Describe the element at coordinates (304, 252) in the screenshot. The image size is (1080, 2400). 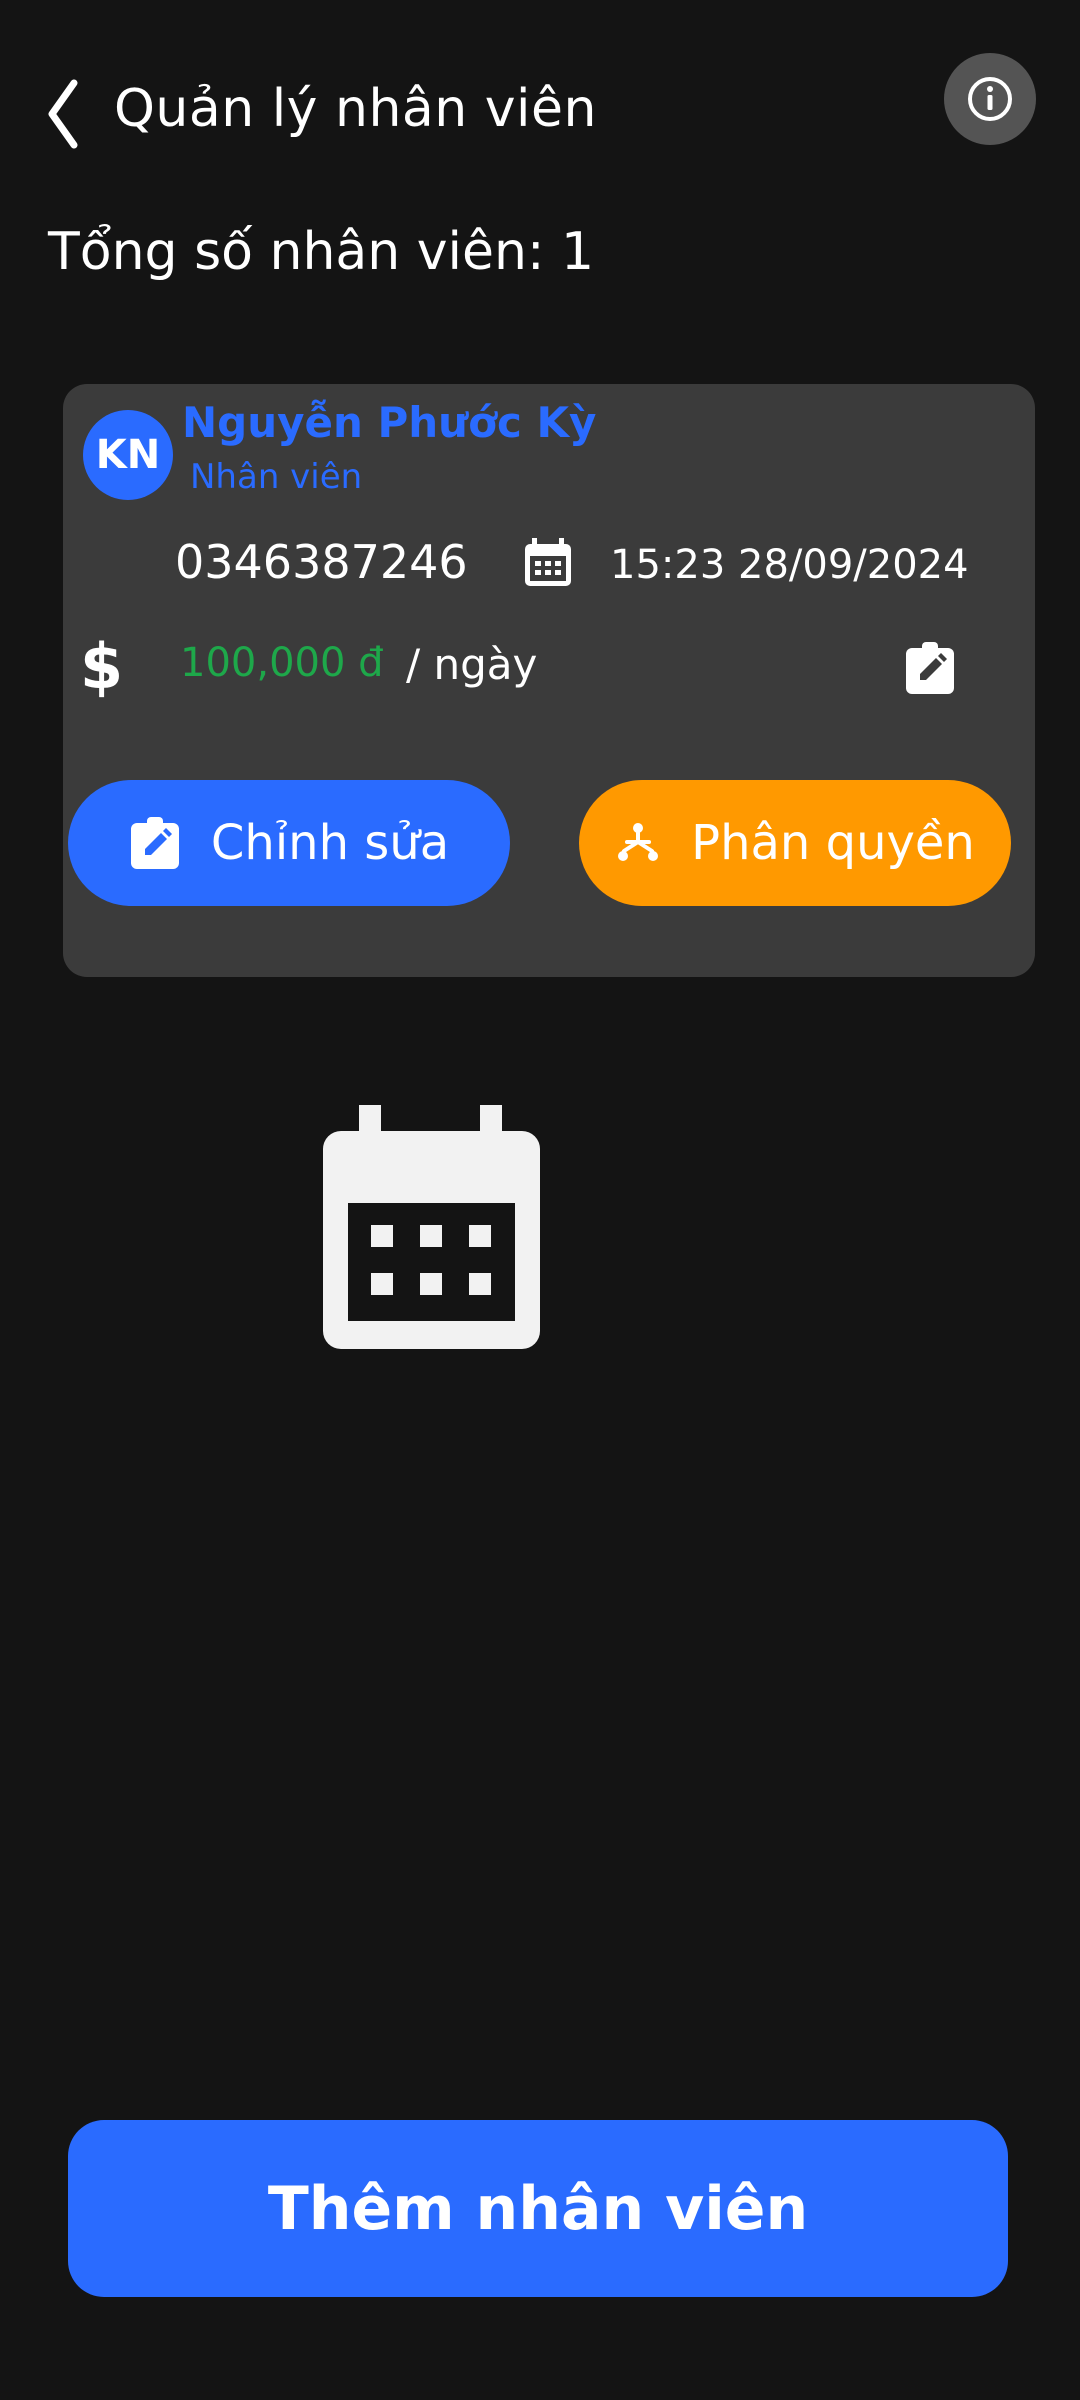
I see `employee-total-label: Tổng số nhân viên:` at that location.